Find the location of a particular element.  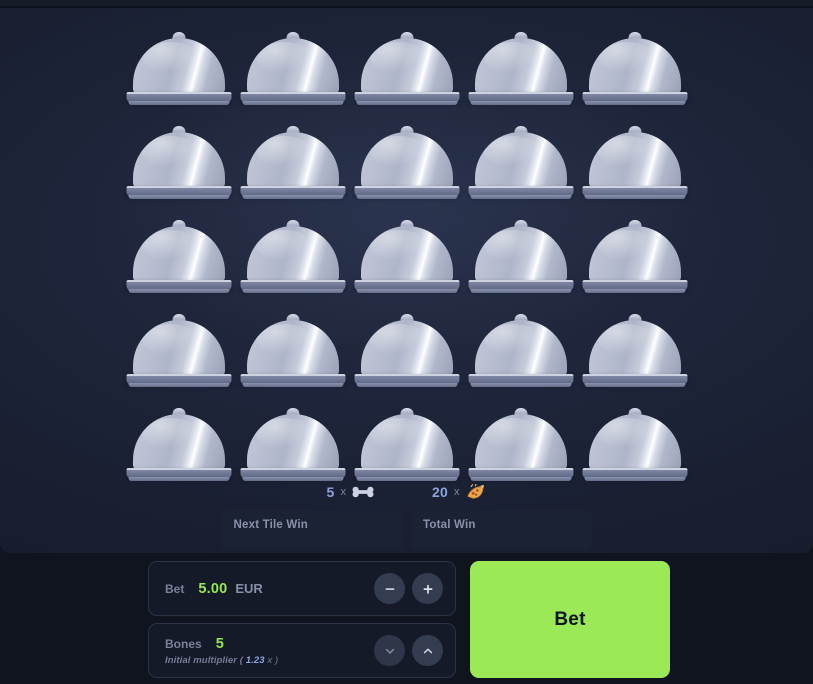

bet-stepper is located at coordinates (408, 588).